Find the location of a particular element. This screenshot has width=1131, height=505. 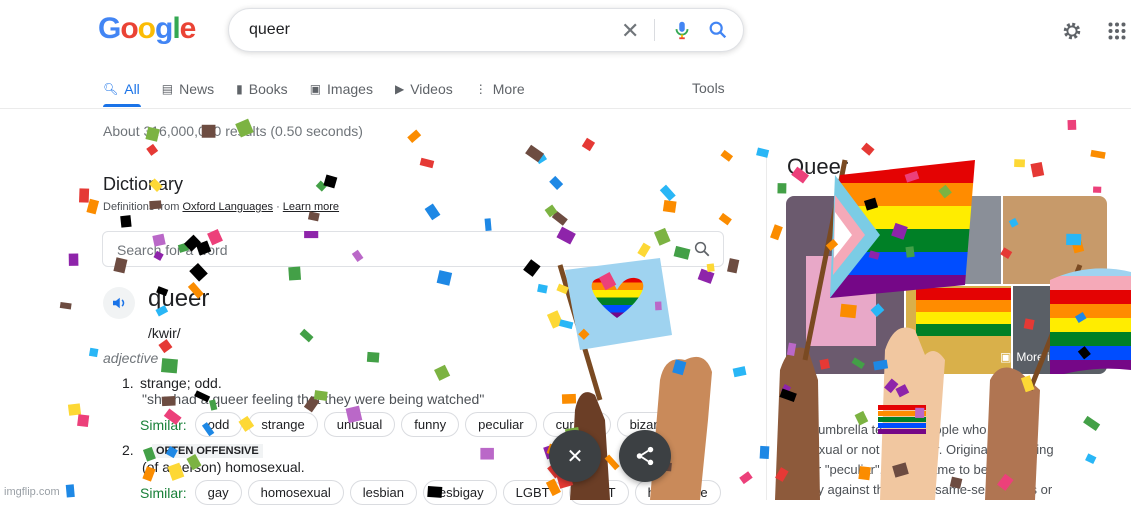

similar-chip: gay is located at coordinates (218, 492).